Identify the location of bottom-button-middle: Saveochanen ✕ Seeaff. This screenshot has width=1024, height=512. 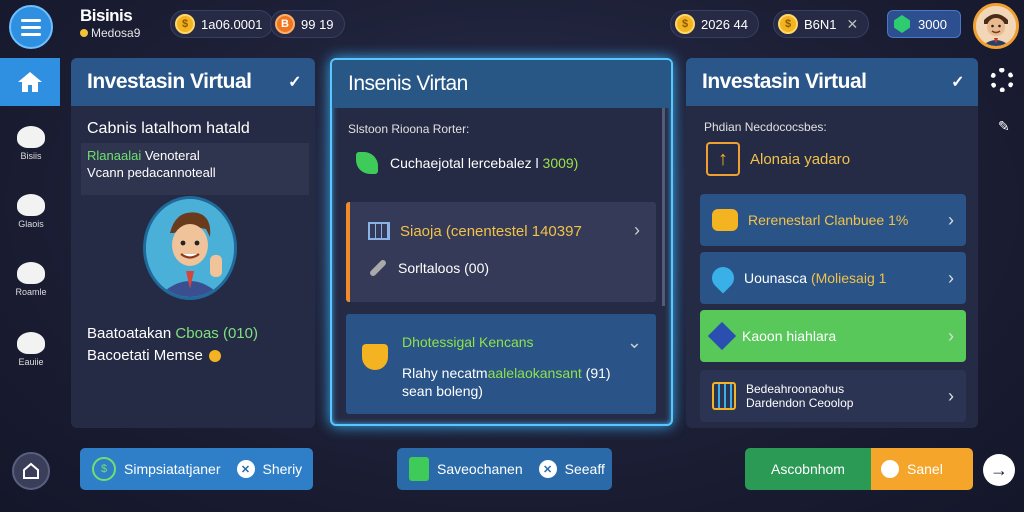
(504, 469).